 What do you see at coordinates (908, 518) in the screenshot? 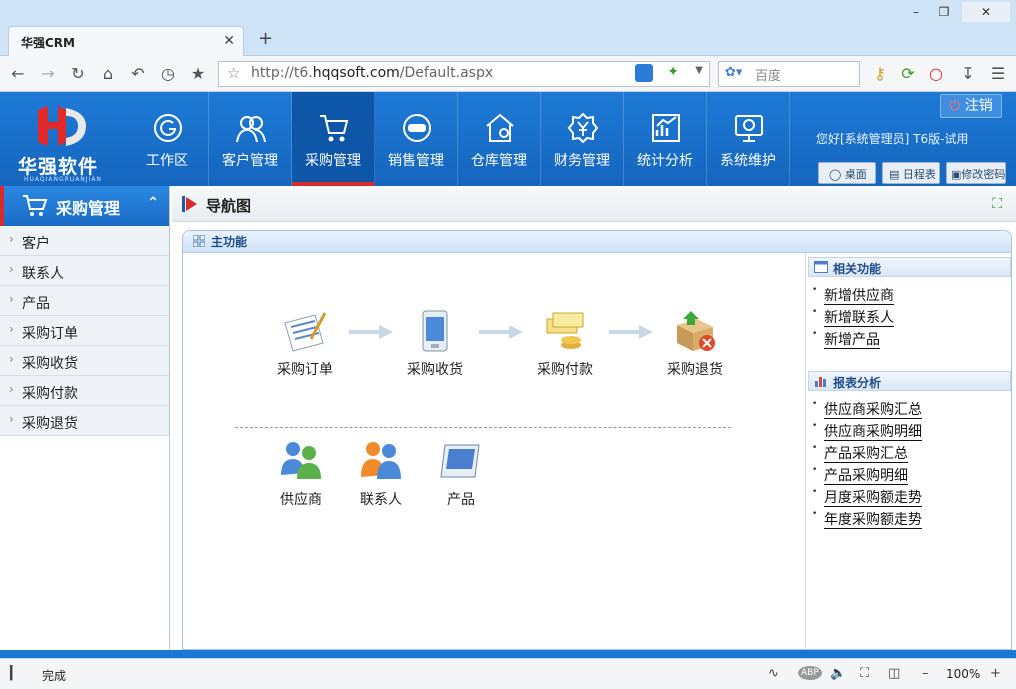
I see `link-yearly-trend: 年度采购额走势` at bounding box center [908, 518].